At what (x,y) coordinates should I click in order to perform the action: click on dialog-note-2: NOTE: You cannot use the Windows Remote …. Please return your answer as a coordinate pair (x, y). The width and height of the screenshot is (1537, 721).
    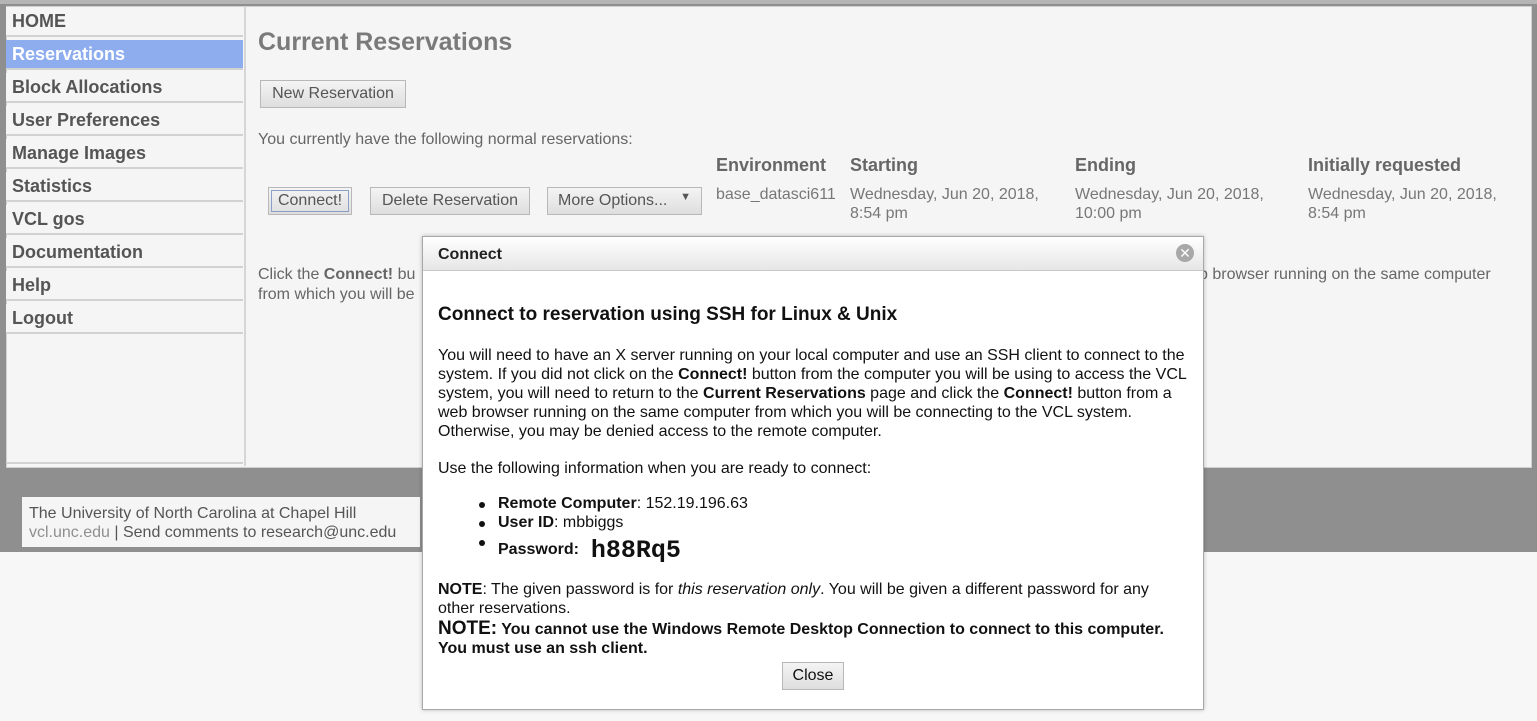
    Looking at the image, I should click on (815, 638).